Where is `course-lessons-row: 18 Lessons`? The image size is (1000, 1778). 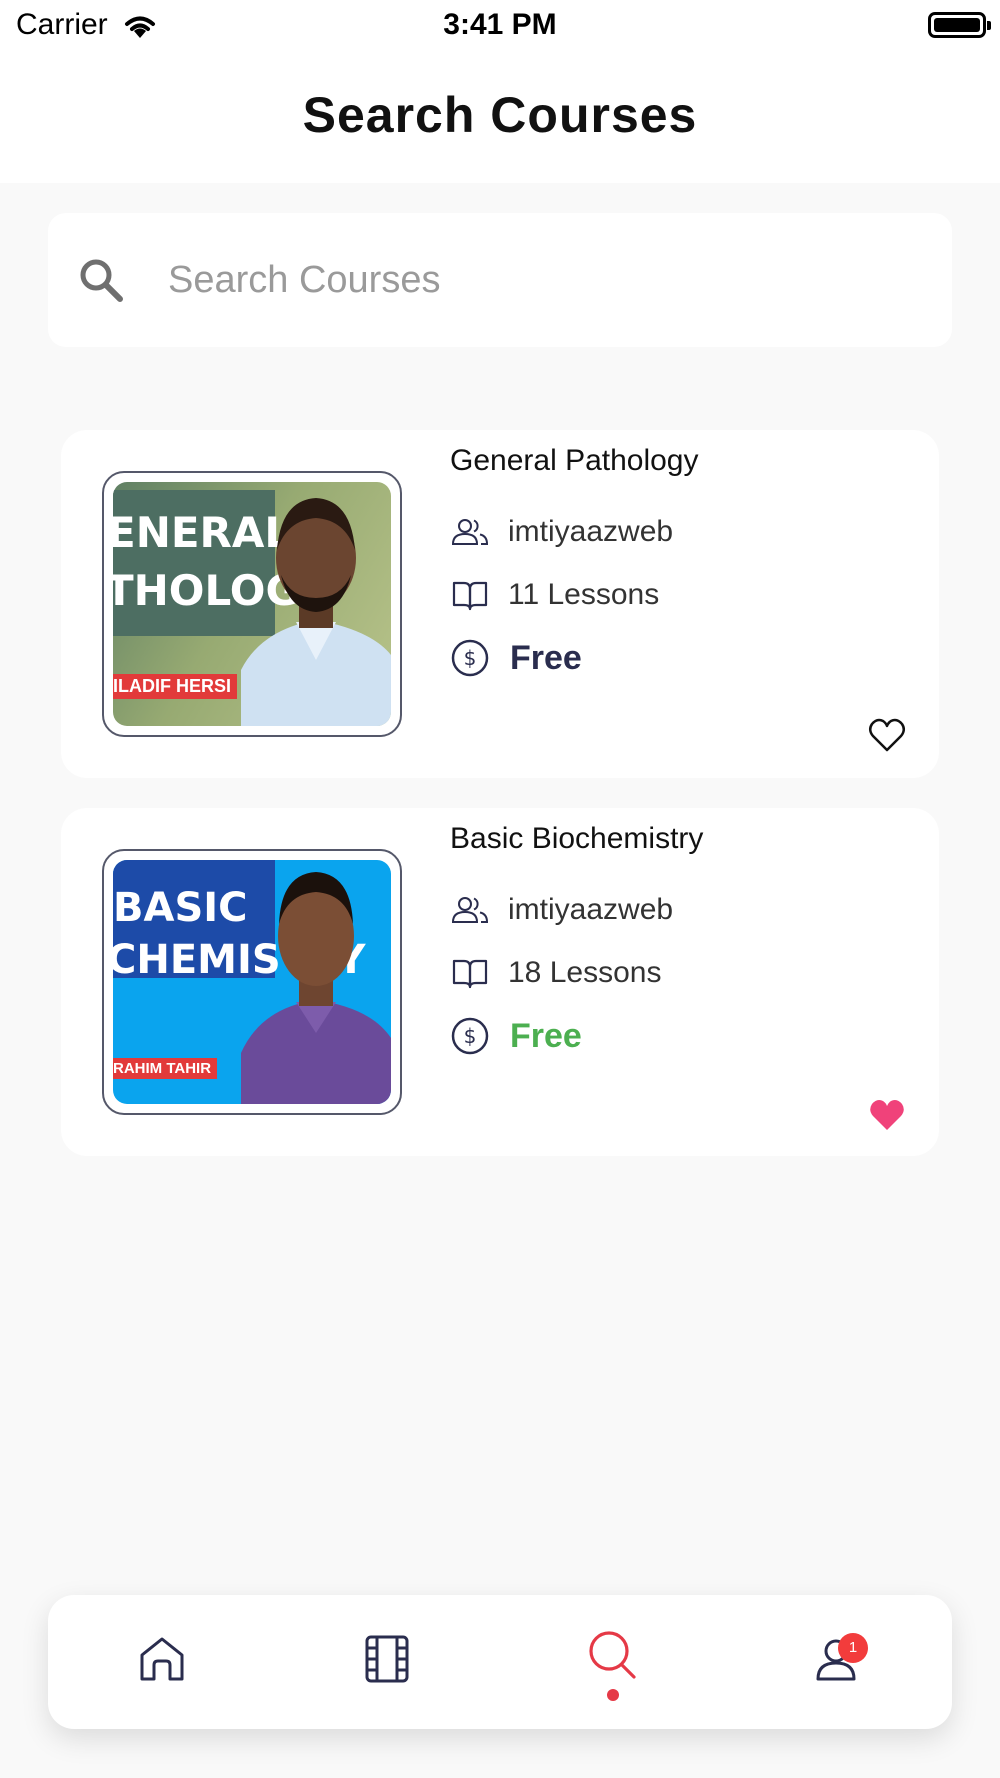 course-lessons-row: 18 Lessons is located at coordinates (555, 973).